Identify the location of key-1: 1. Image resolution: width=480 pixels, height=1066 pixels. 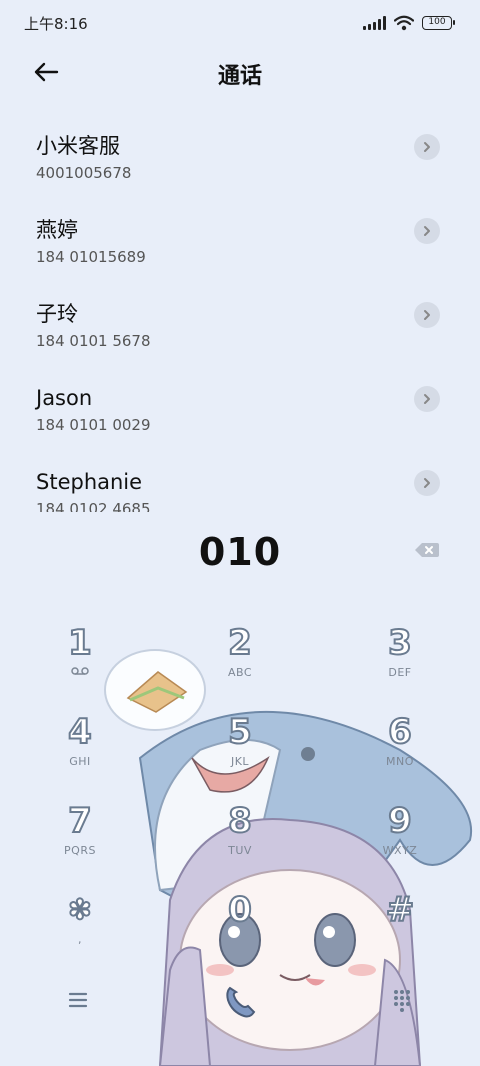
(80, 652).